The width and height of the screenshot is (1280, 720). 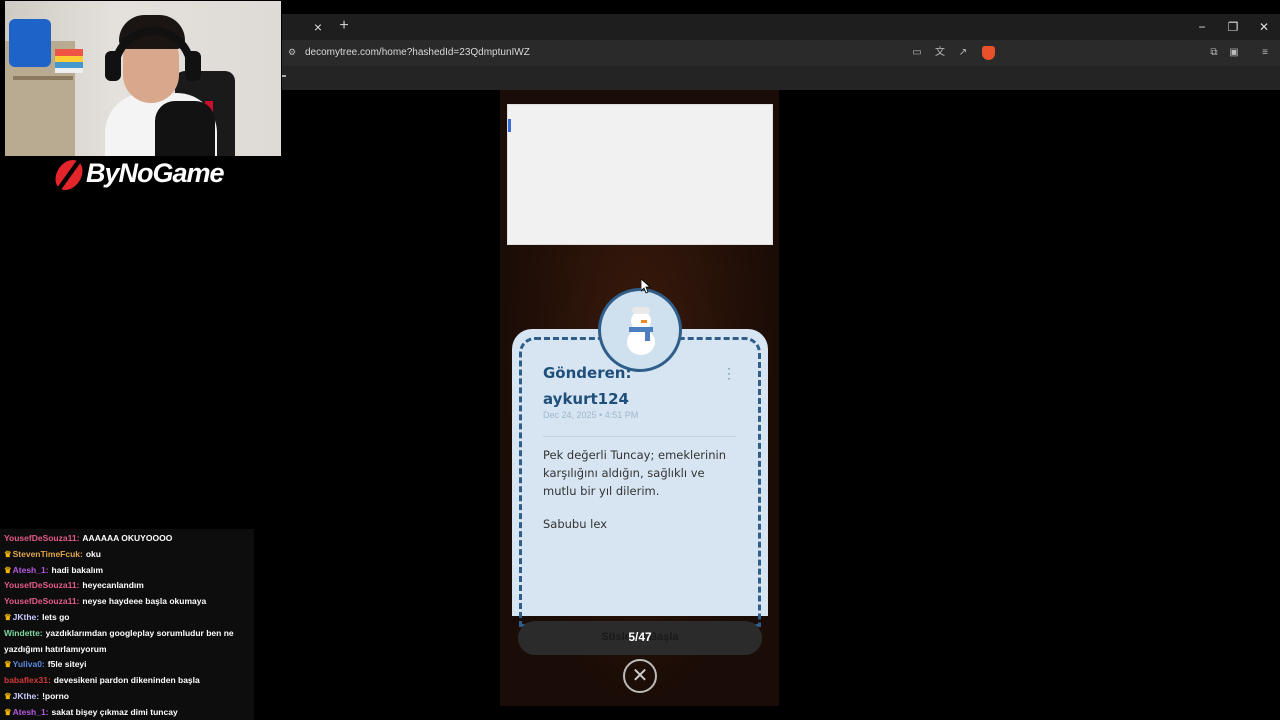 What do you see at coordinates (318, 27) in the screenshot?
I see `close-tab-icon: ×` at bounding box center [318, 27].